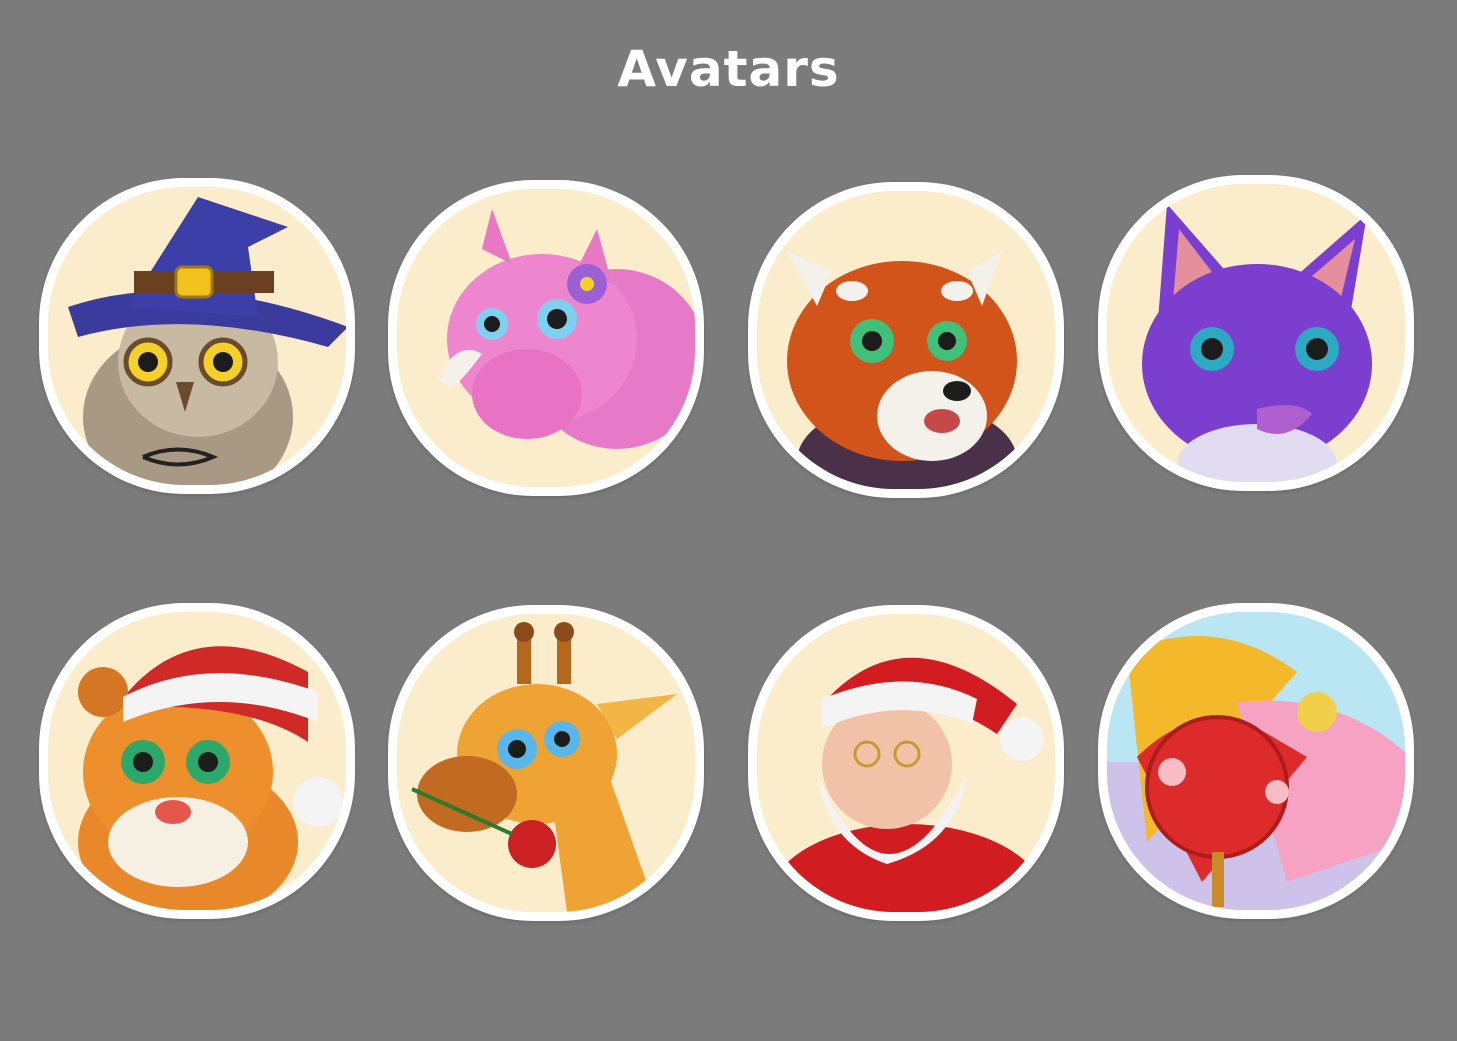  I want to click on santa-claus-icon, so click(906, 763).